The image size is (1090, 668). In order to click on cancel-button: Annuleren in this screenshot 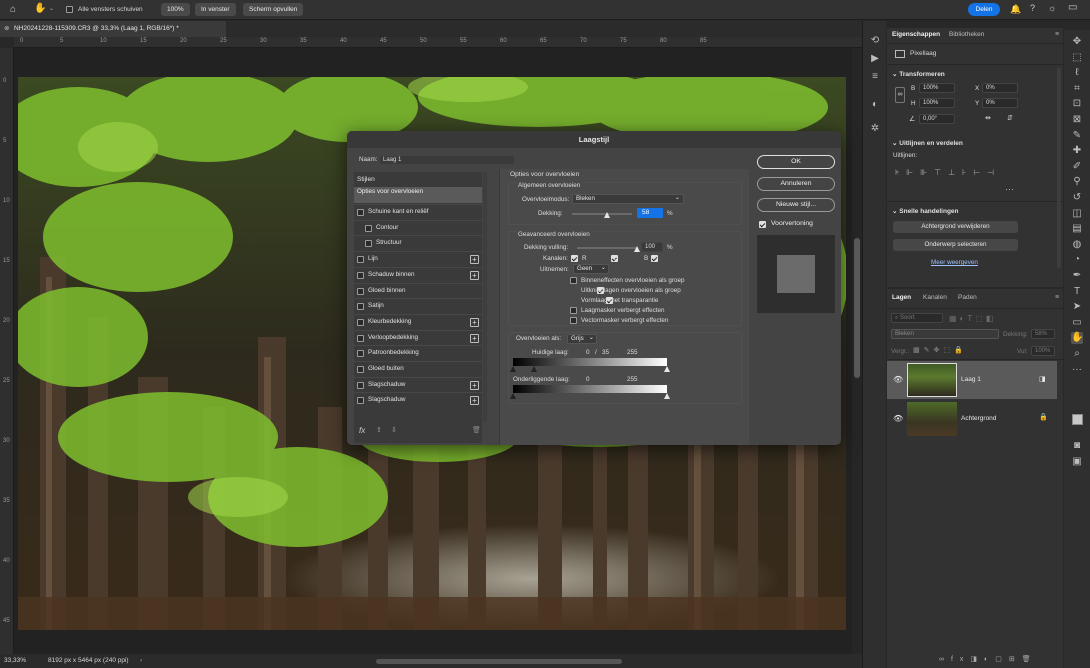, I will do `click(796, 184)`.